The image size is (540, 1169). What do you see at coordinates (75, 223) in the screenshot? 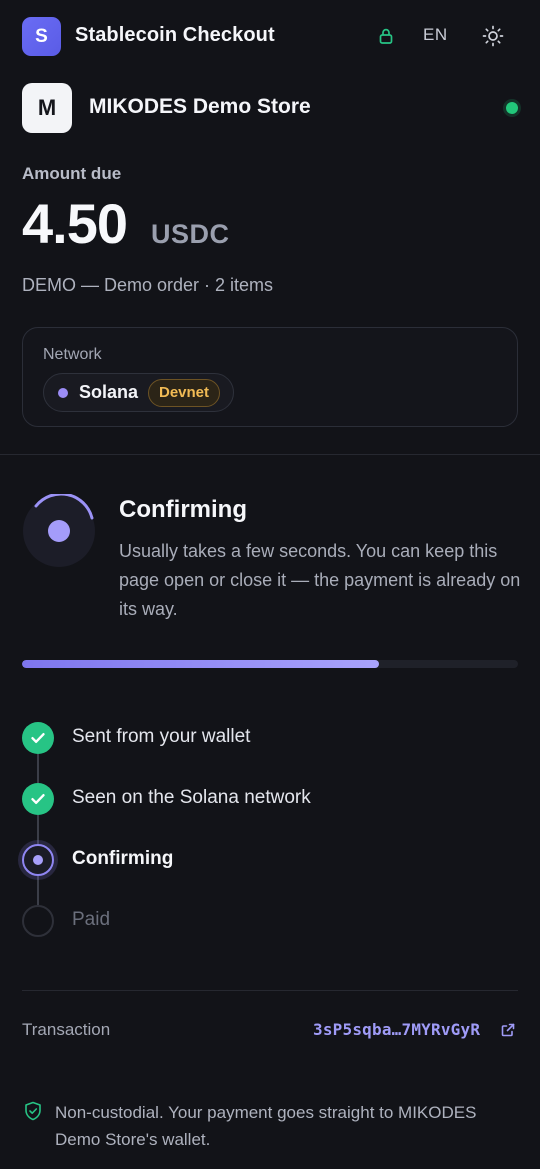
I see `amount-value: 4.50` at bounding box center [75, 223].